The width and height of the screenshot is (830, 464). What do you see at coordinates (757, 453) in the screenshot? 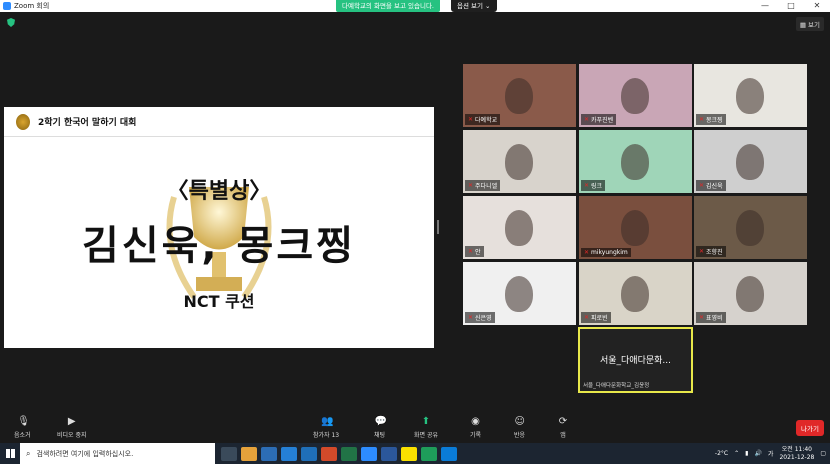
I see `volume-icon: 🔊` at bounding box center [757, 453].